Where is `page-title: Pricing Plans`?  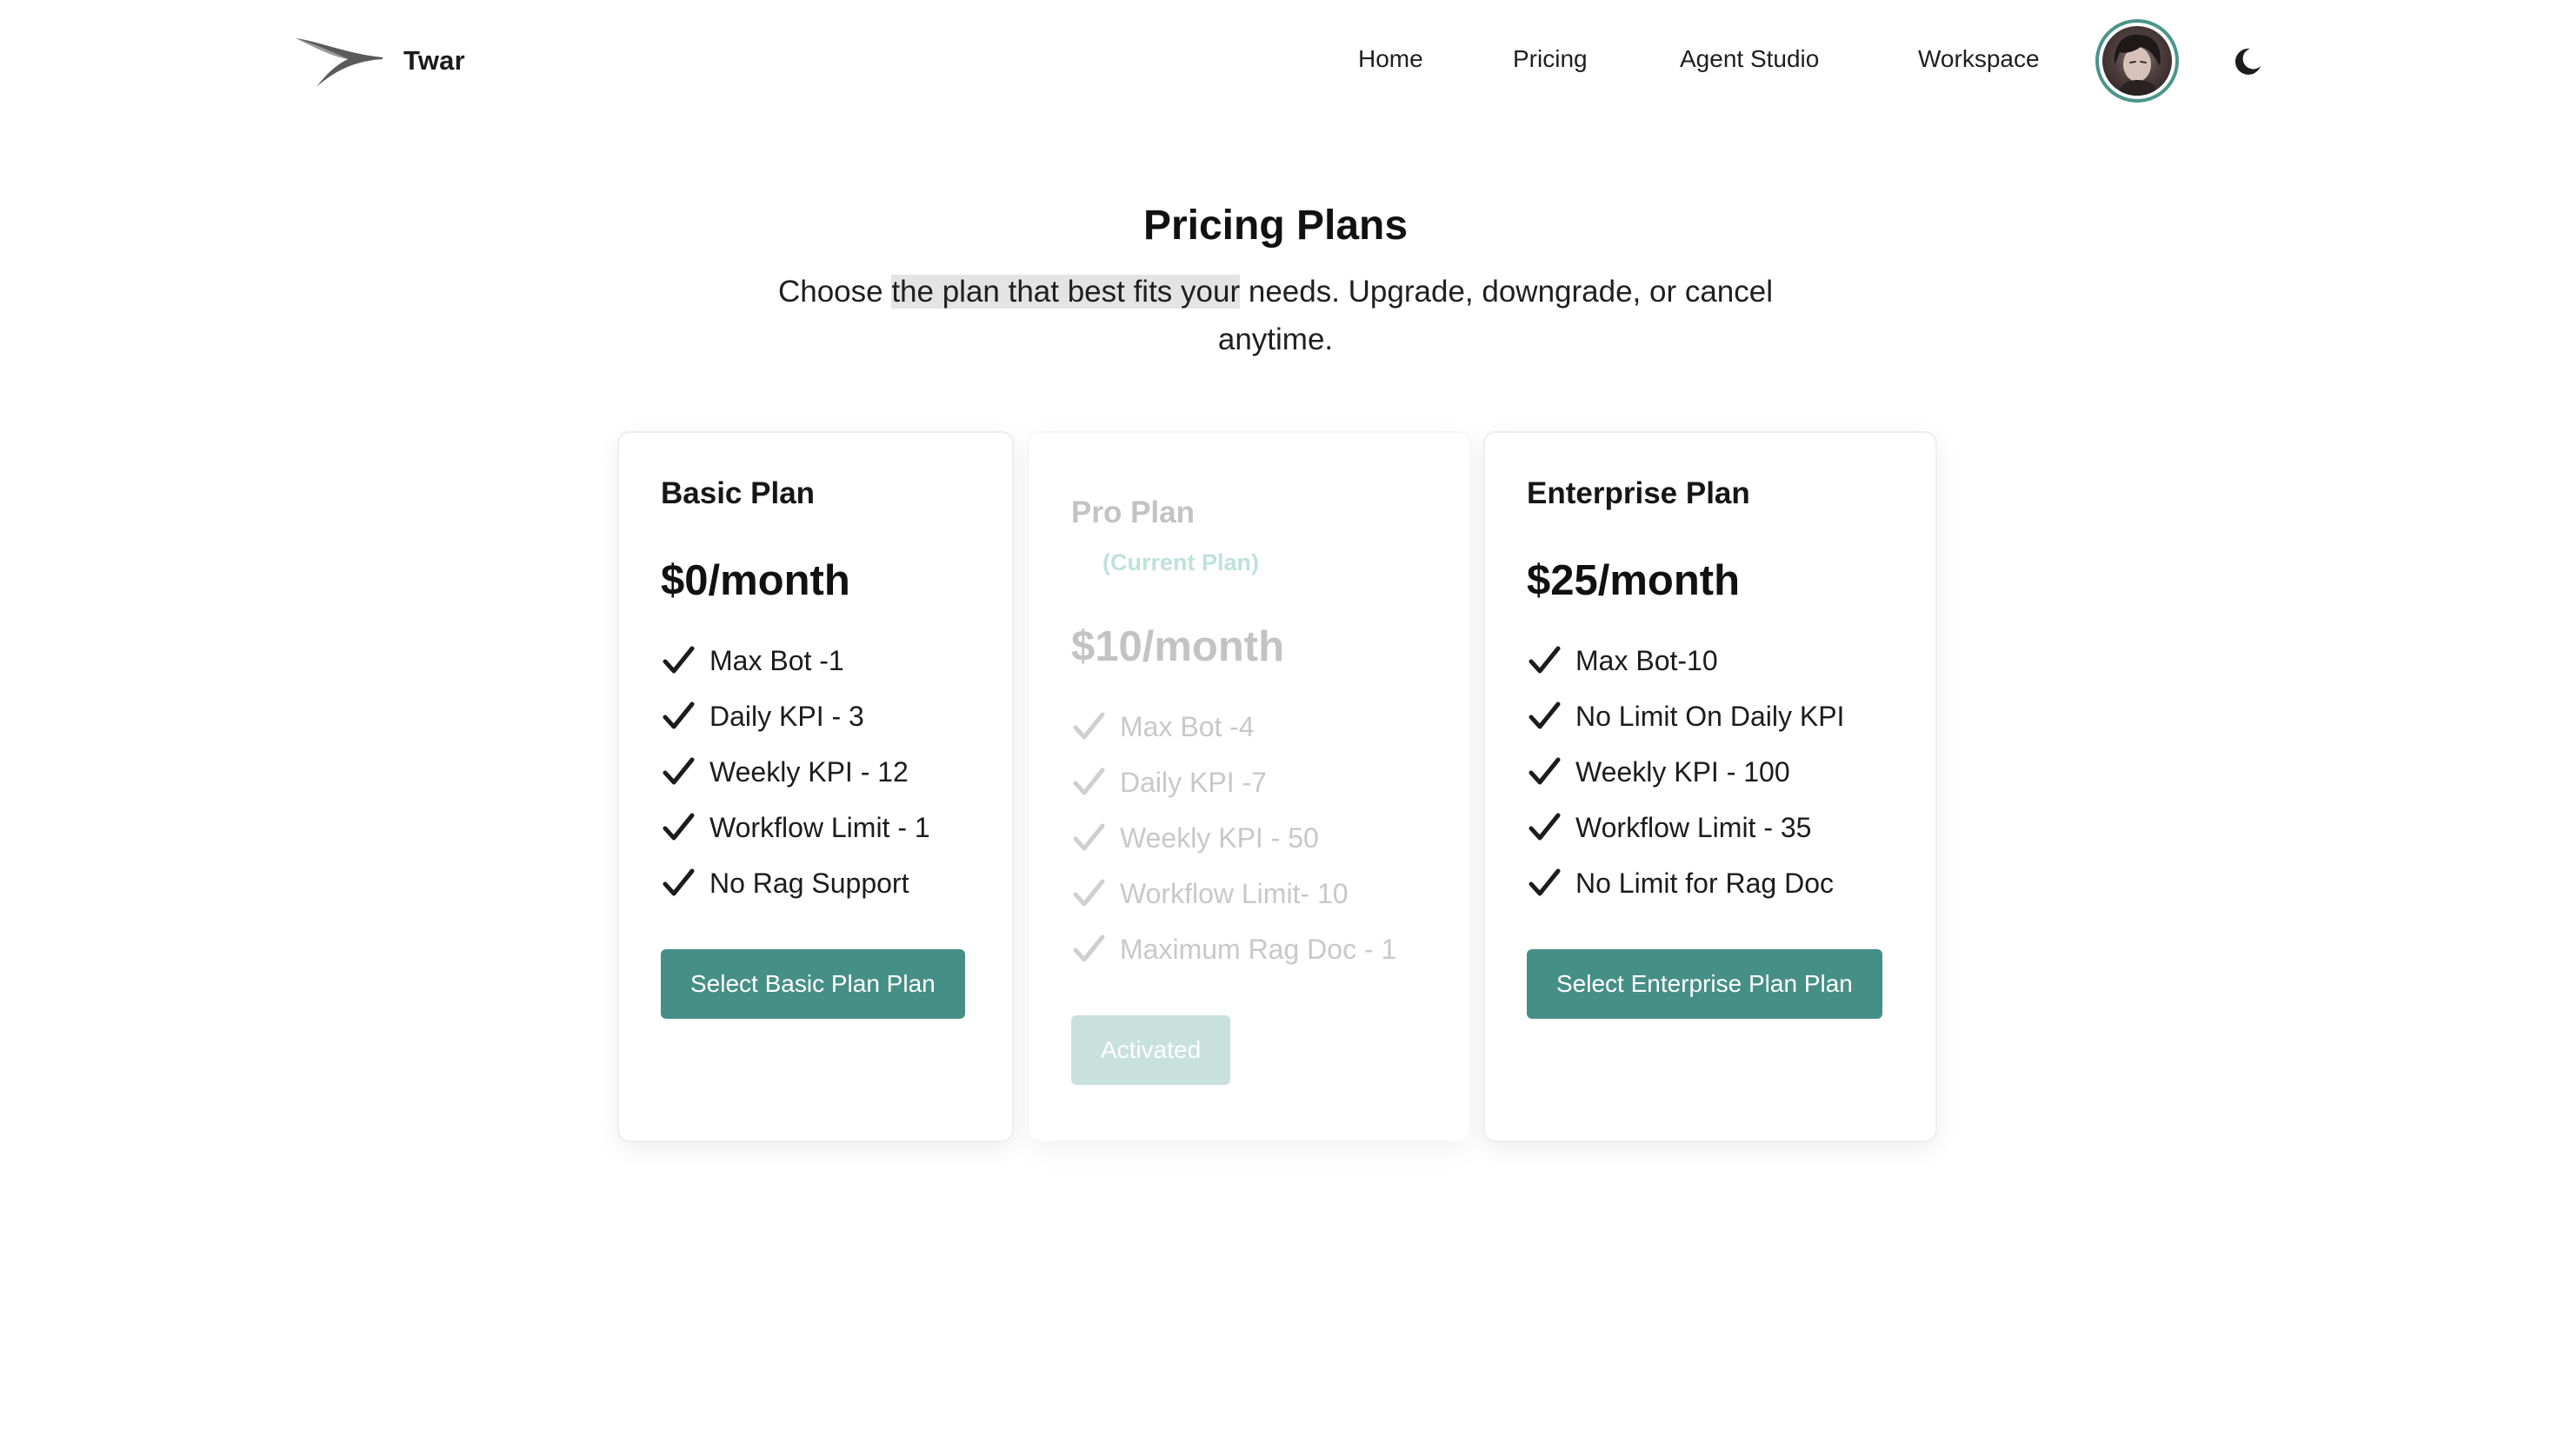 page-title: Pricing Plans is located at coordinates (1275, 226).